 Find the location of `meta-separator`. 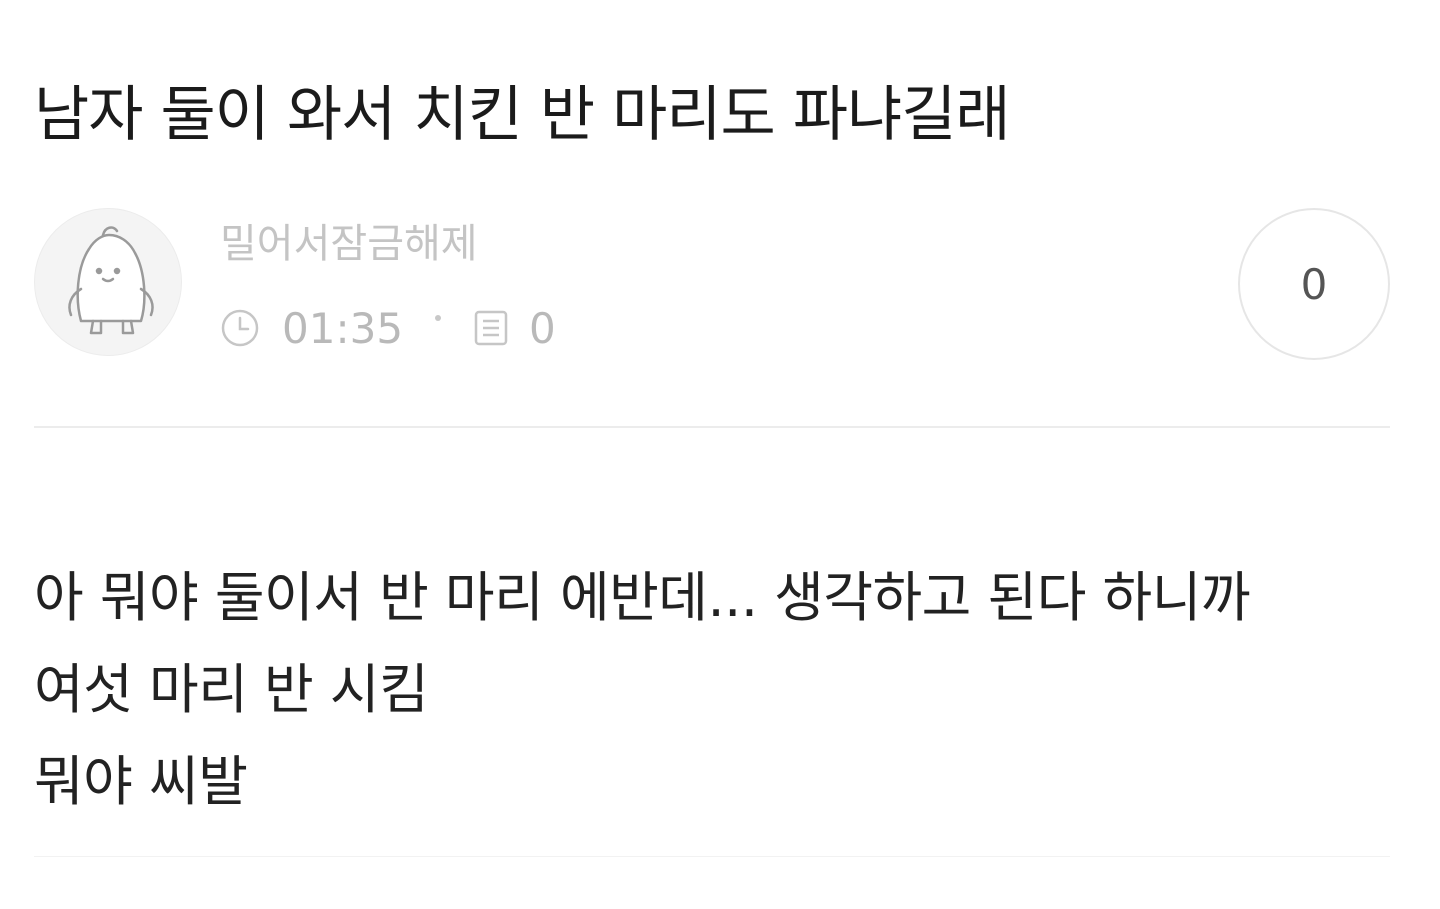

meta-separator is located at coordinates (438, 318).